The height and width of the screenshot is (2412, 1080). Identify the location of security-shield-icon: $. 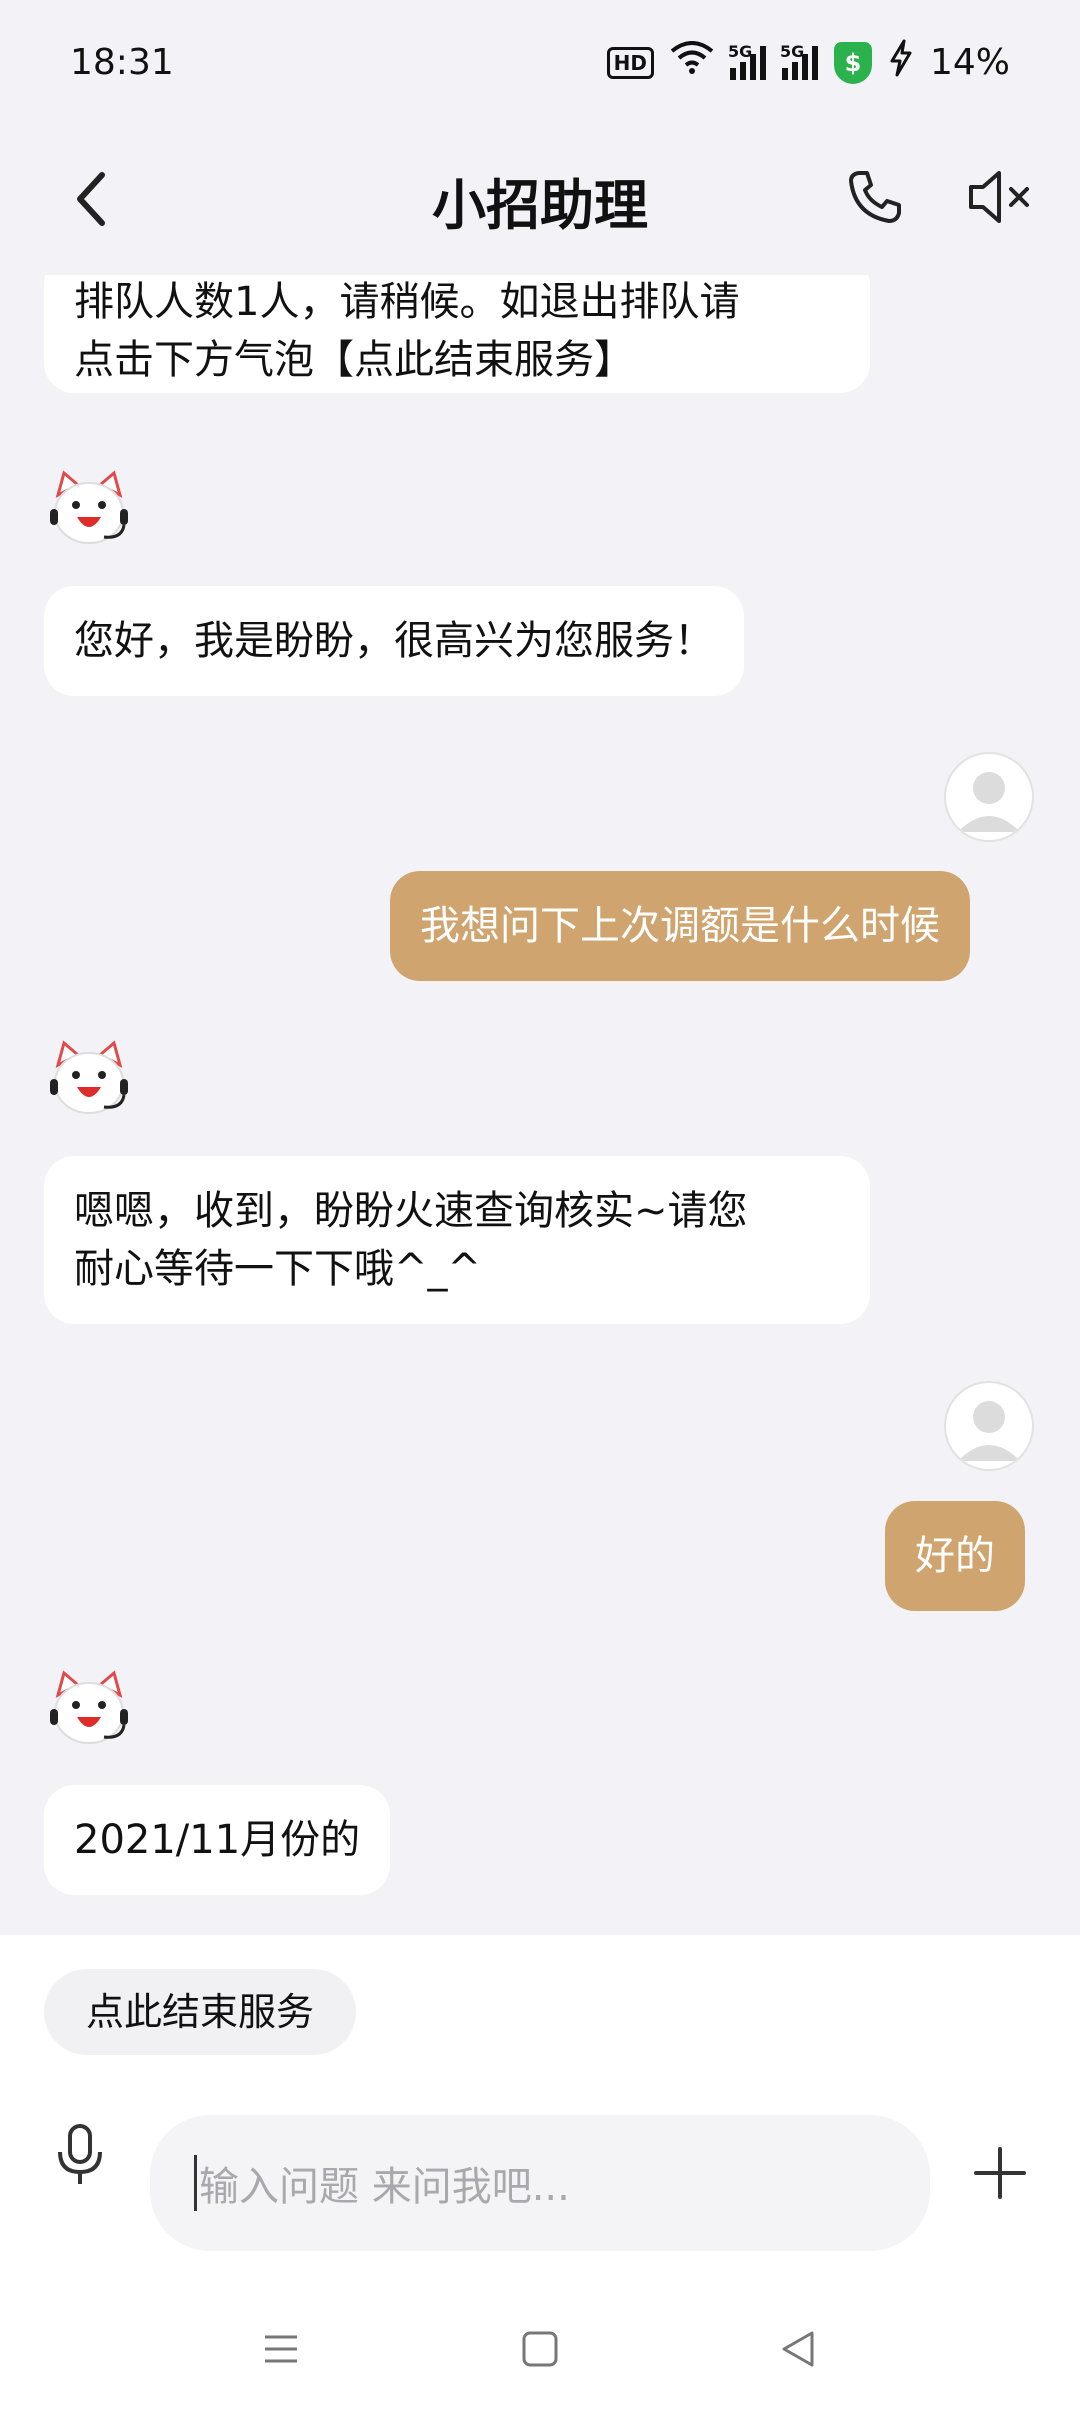
(852, 62).